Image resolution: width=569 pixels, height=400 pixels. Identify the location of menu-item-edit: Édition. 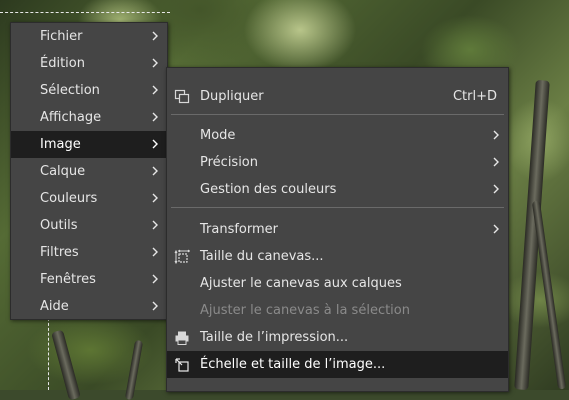
(89, 63).